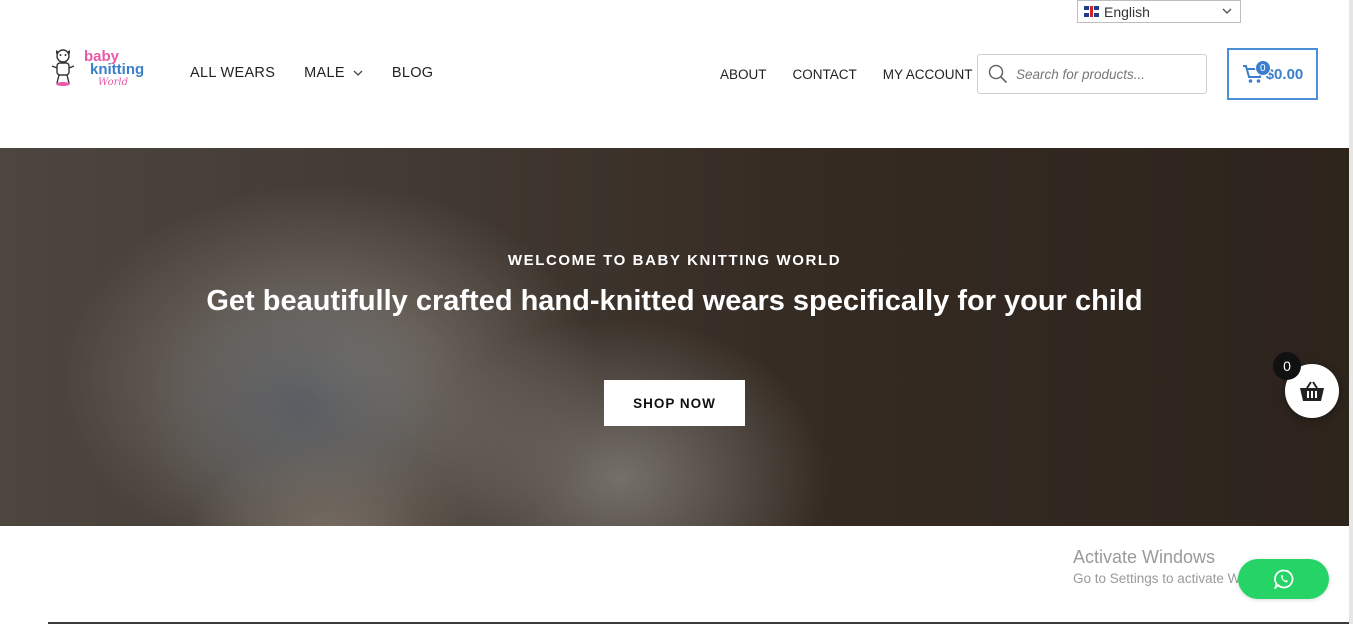 This screenshot has width=1353, height=624. I want to click on nav-item-my-account: MY ACCOUNT, so click(928, 74).